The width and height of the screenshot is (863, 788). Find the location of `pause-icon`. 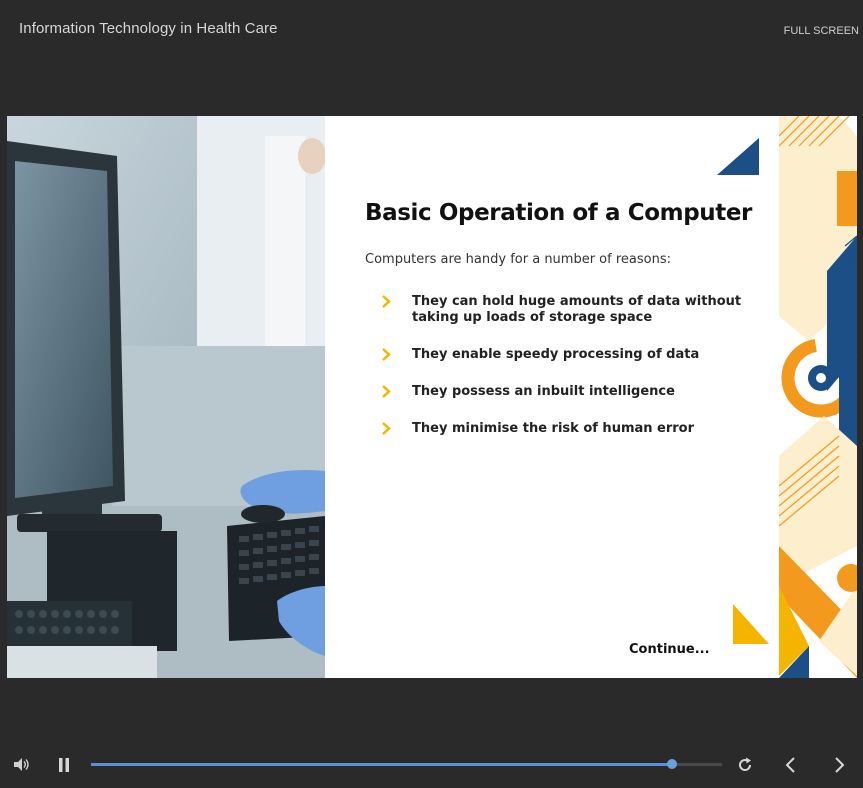

pause-icon is located at coordinates (64, 765).